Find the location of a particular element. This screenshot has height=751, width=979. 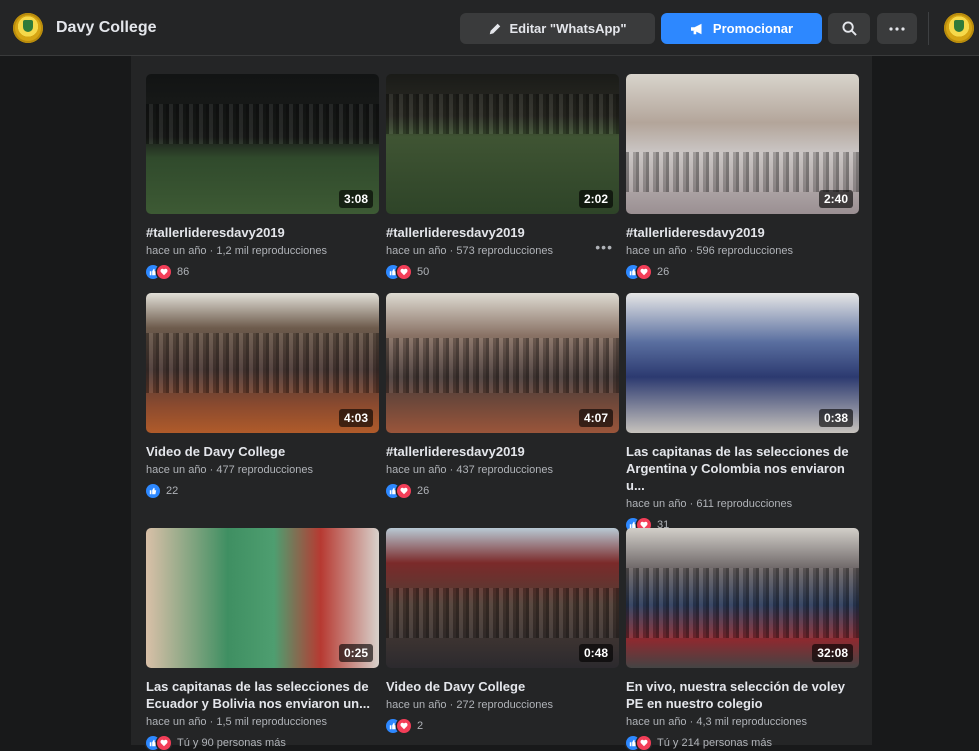

reaction-summary: 50 is located at coordinates (502, 272).